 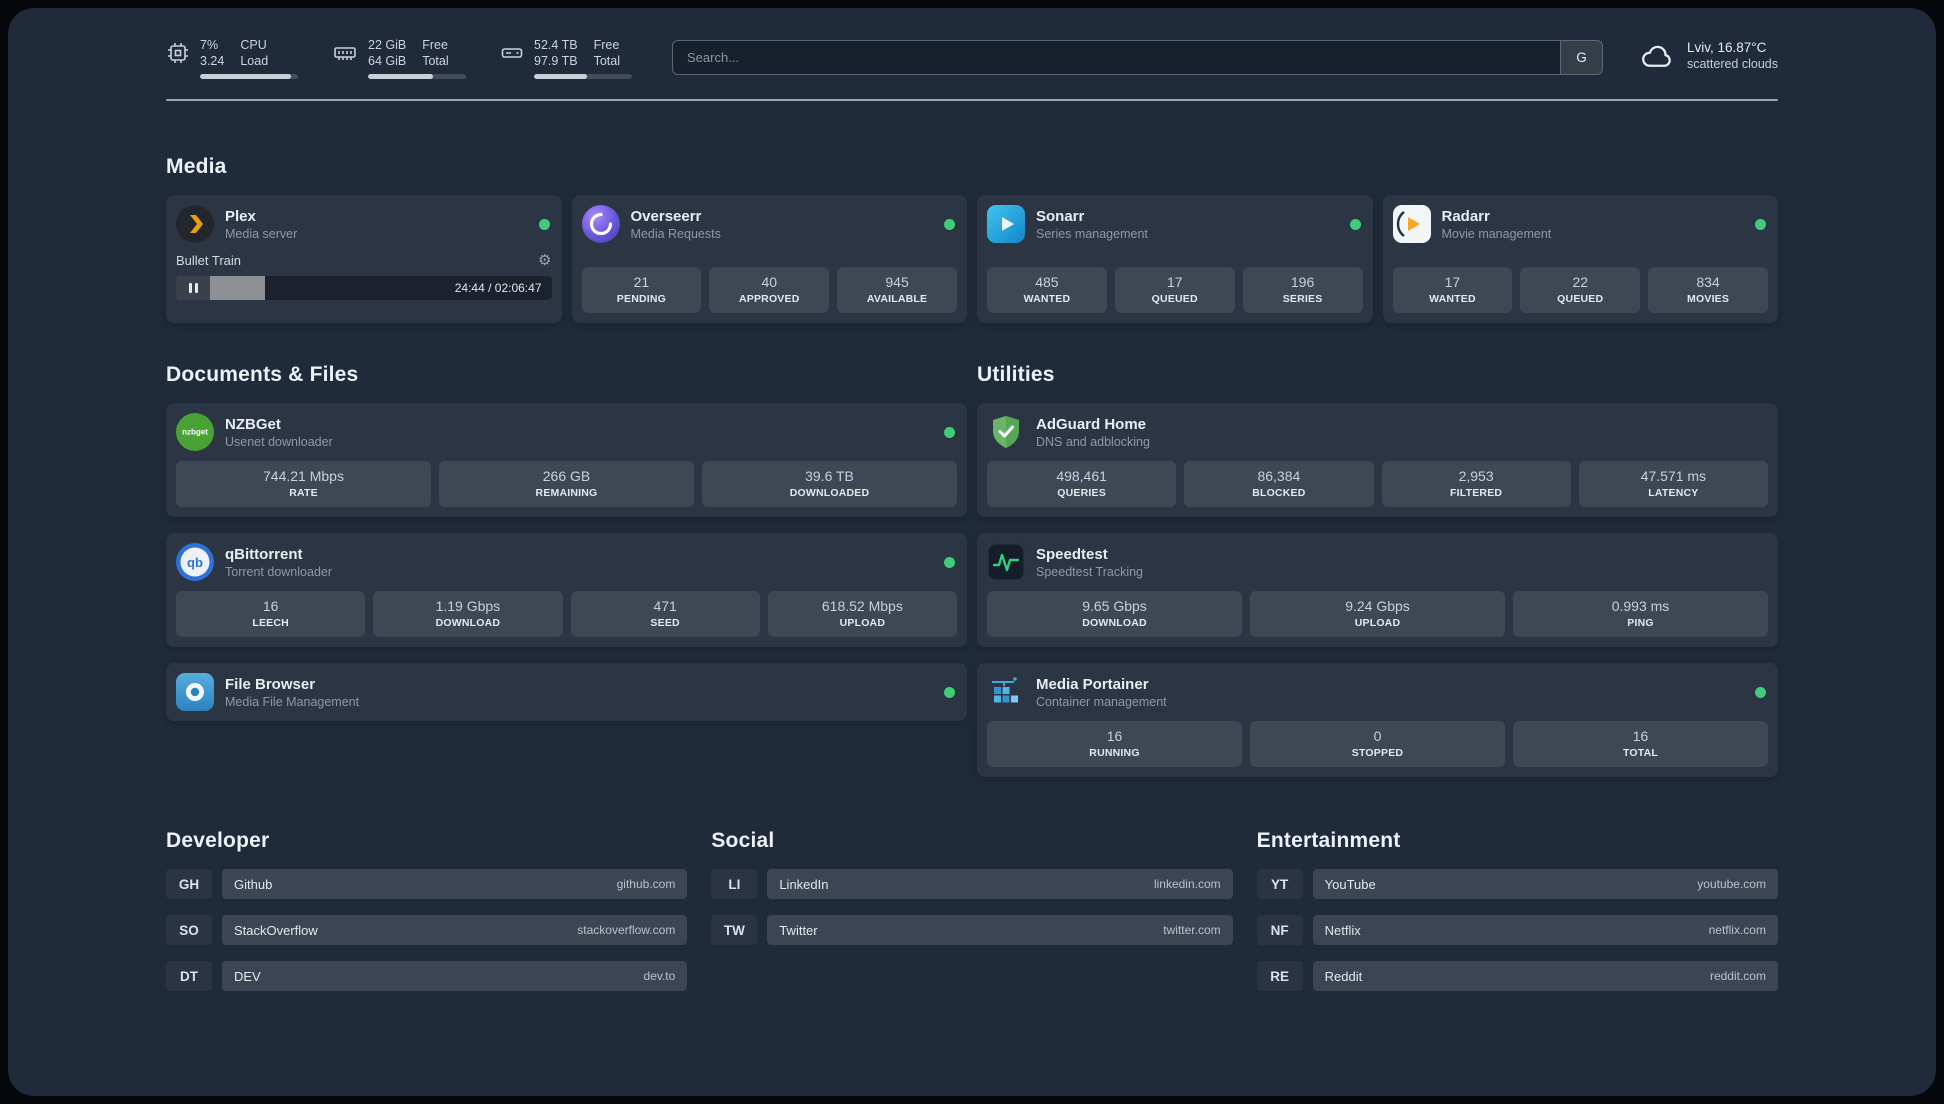 What do you see at coordinates (659, 976) in the screenshot?
I see `bookmark-url: dev.to` at bounding box center [659, 976].